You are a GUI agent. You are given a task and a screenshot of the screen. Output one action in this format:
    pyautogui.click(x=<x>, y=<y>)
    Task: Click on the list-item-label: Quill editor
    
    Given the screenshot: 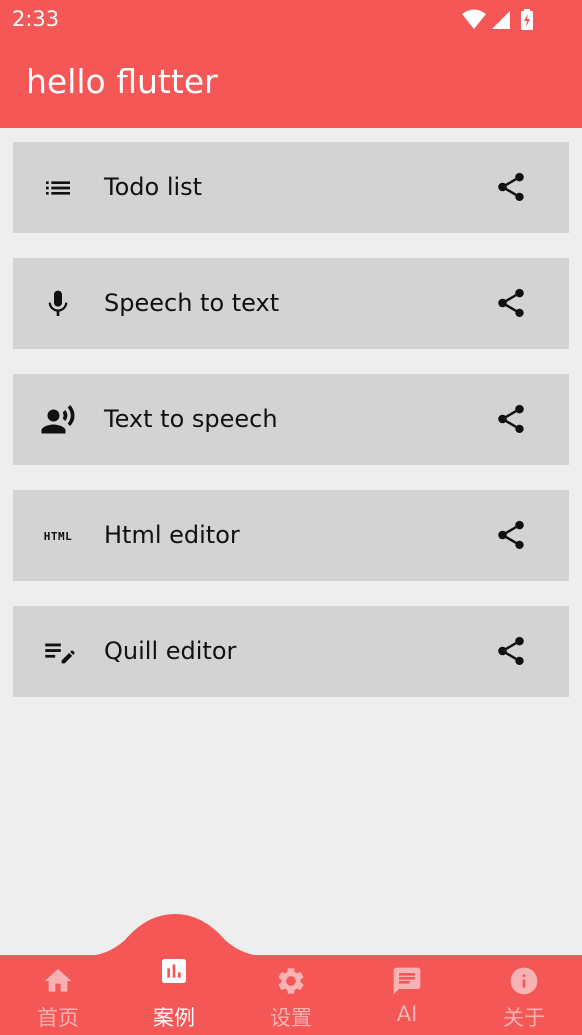 What is the action you would take?
    pyautogui.click(x=170, y=651)
    